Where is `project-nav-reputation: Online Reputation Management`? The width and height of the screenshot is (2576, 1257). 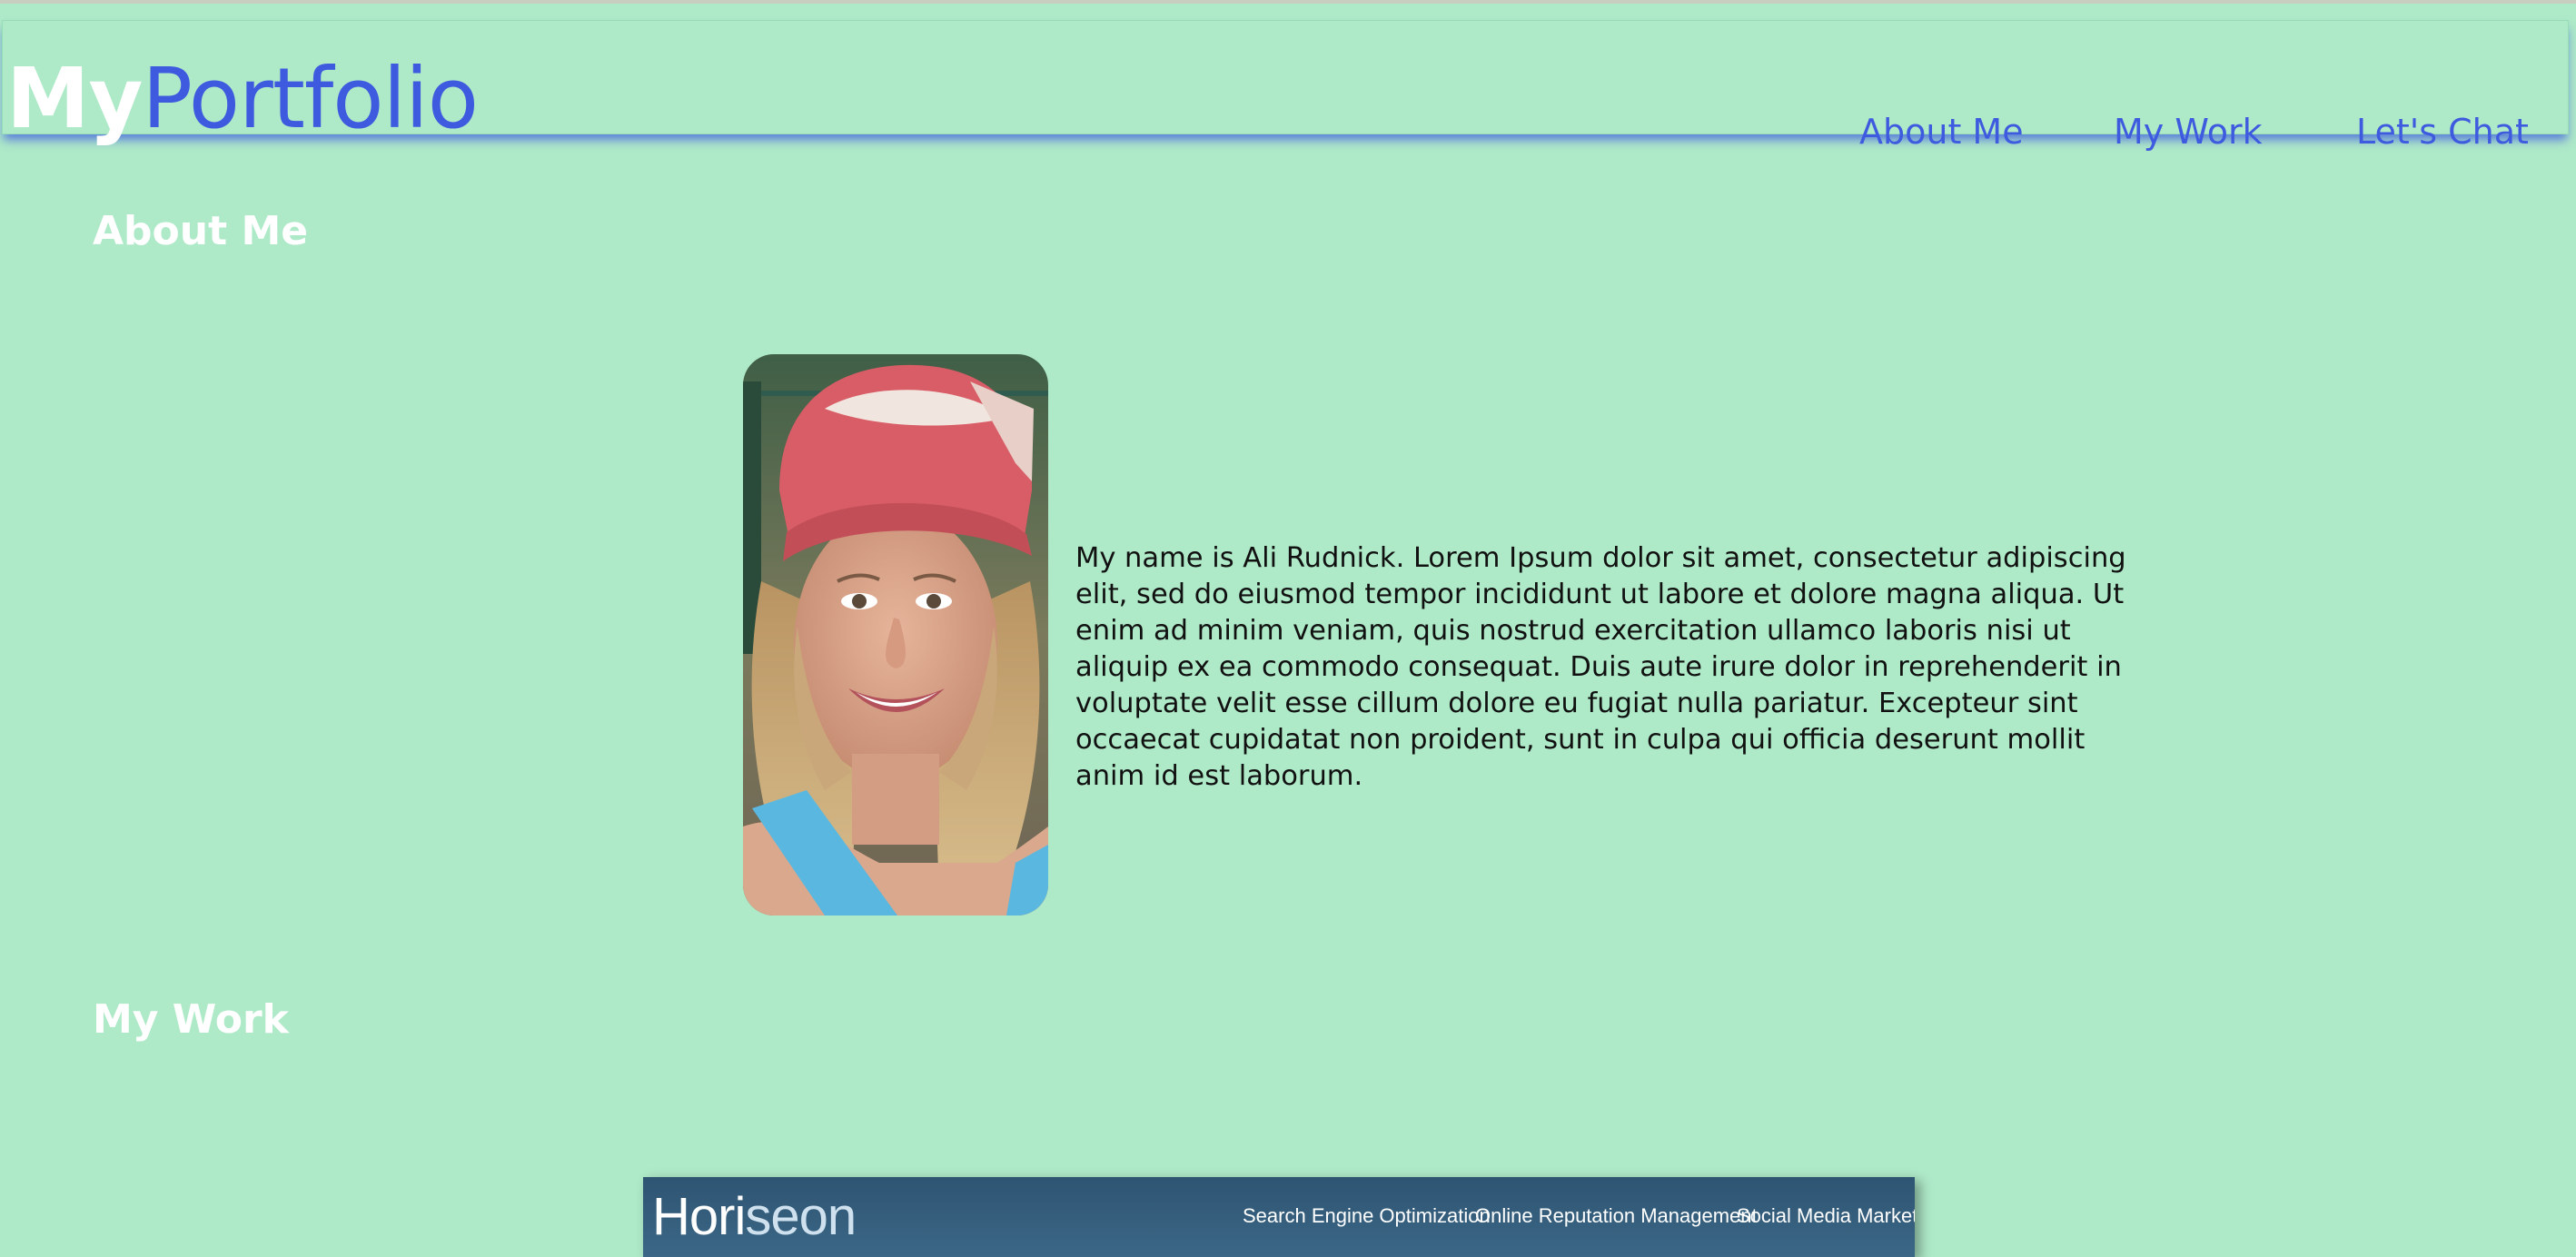 project-nav-reputation: Online Reputation Management is located at coordinates (1616, 1215).